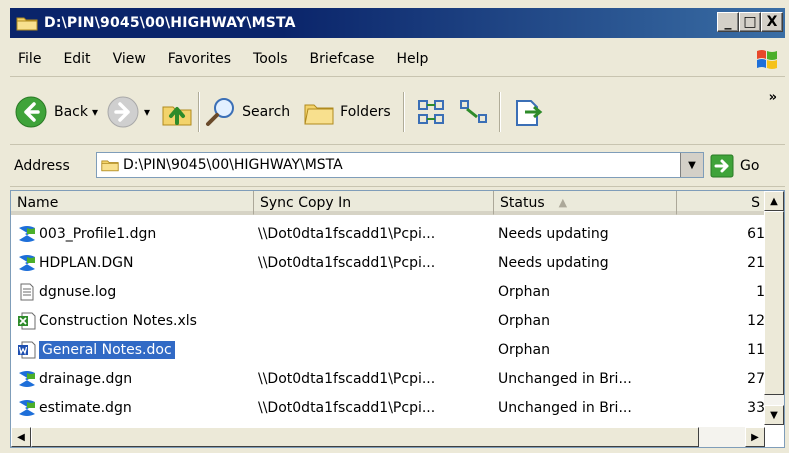  Describe the element at coordinates (772, 22) in the screenshot. I see `close-button: X` at that location.